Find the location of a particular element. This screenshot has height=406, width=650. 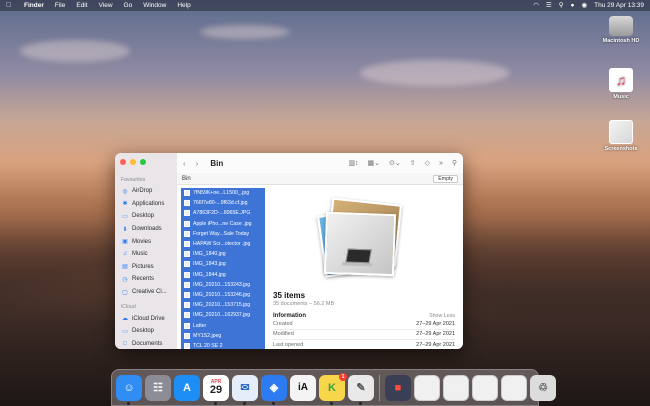

dock: ☺ ☷ A APR 29 ✉ ◈ iA K1 ✎ ■ ♲ is located at coordinates (333, 387).